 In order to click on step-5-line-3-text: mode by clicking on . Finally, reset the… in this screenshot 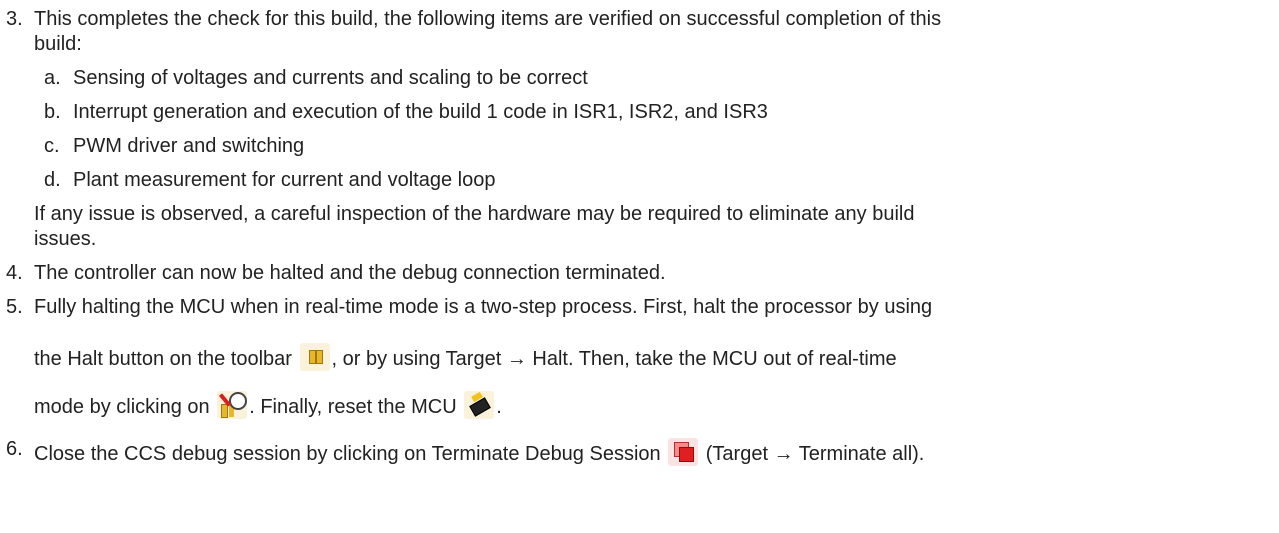, I will do `click(268, 405)`.